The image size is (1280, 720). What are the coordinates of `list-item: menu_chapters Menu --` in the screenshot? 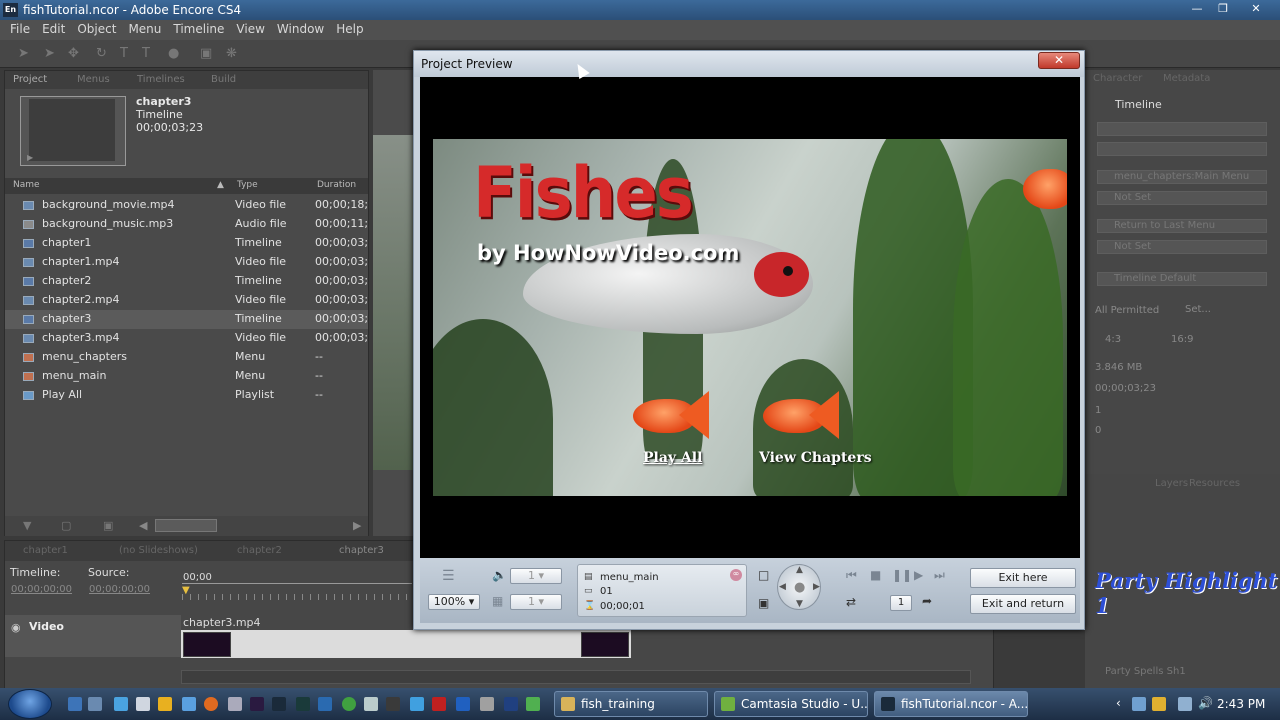 It's located at (186, 357).